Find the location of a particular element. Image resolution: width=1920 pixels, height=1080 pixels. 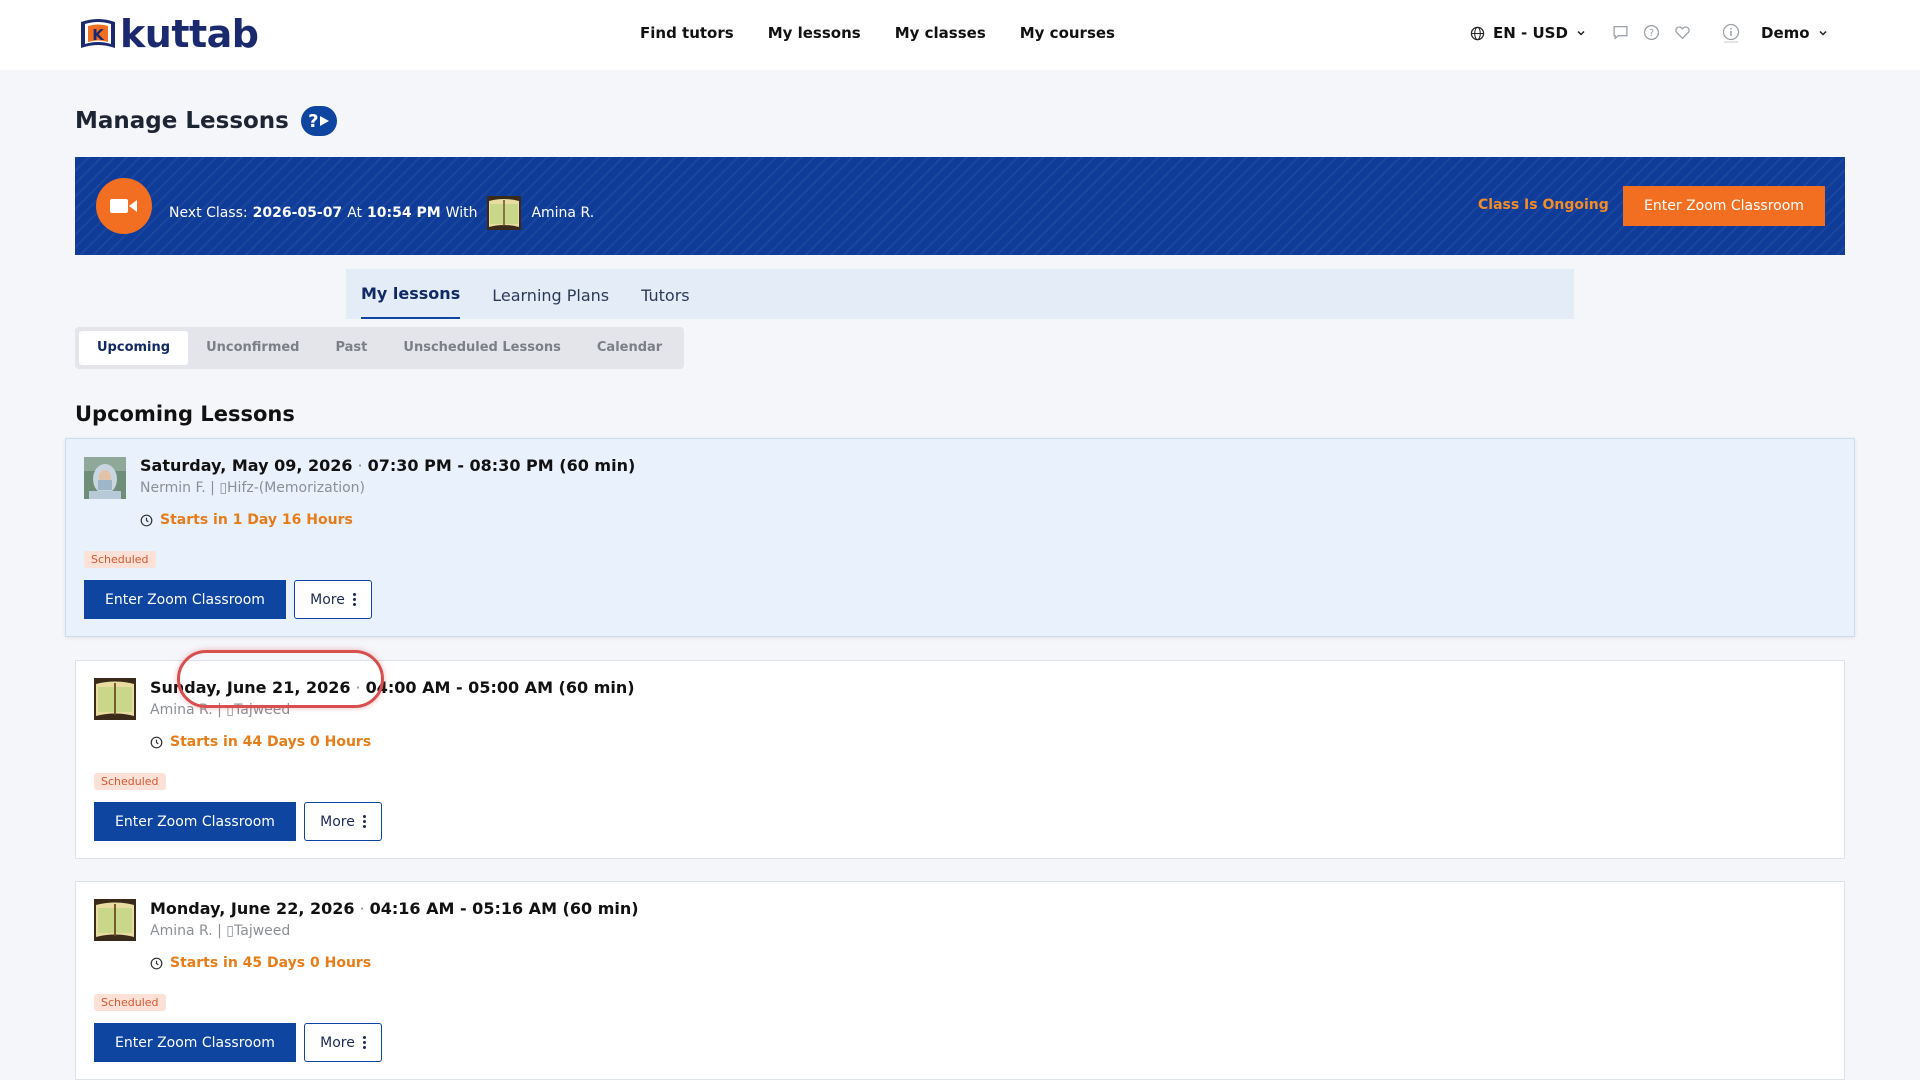

info-icon is located at coordinates (1731, 33).